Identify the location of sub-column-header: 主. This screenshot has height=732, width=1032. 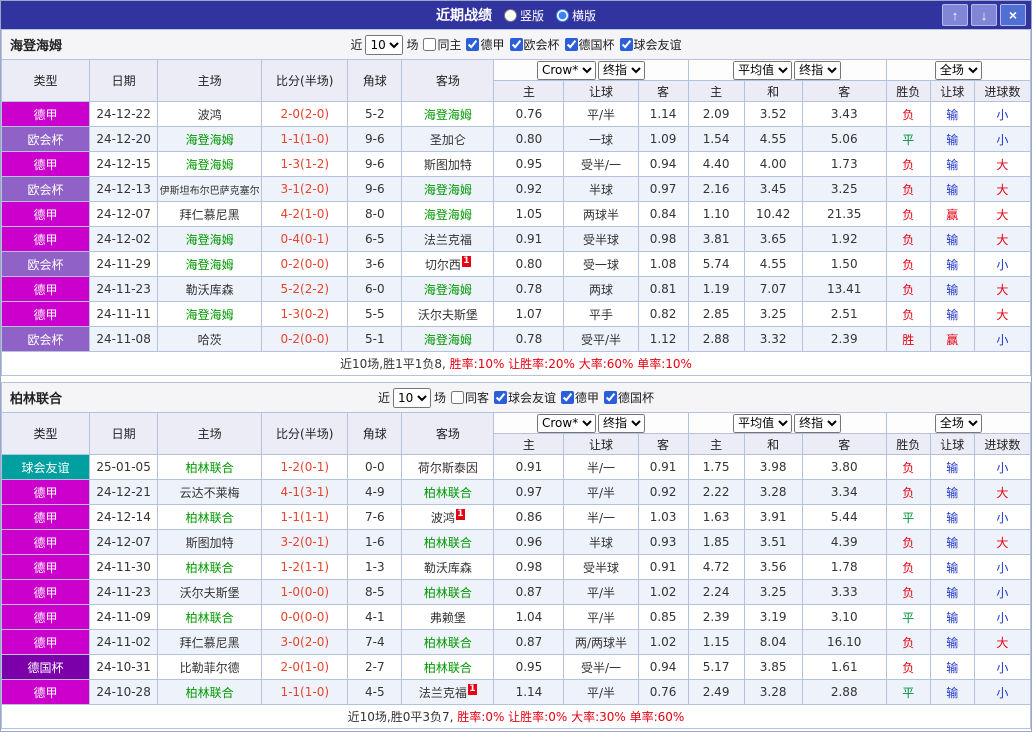
(716, 444).